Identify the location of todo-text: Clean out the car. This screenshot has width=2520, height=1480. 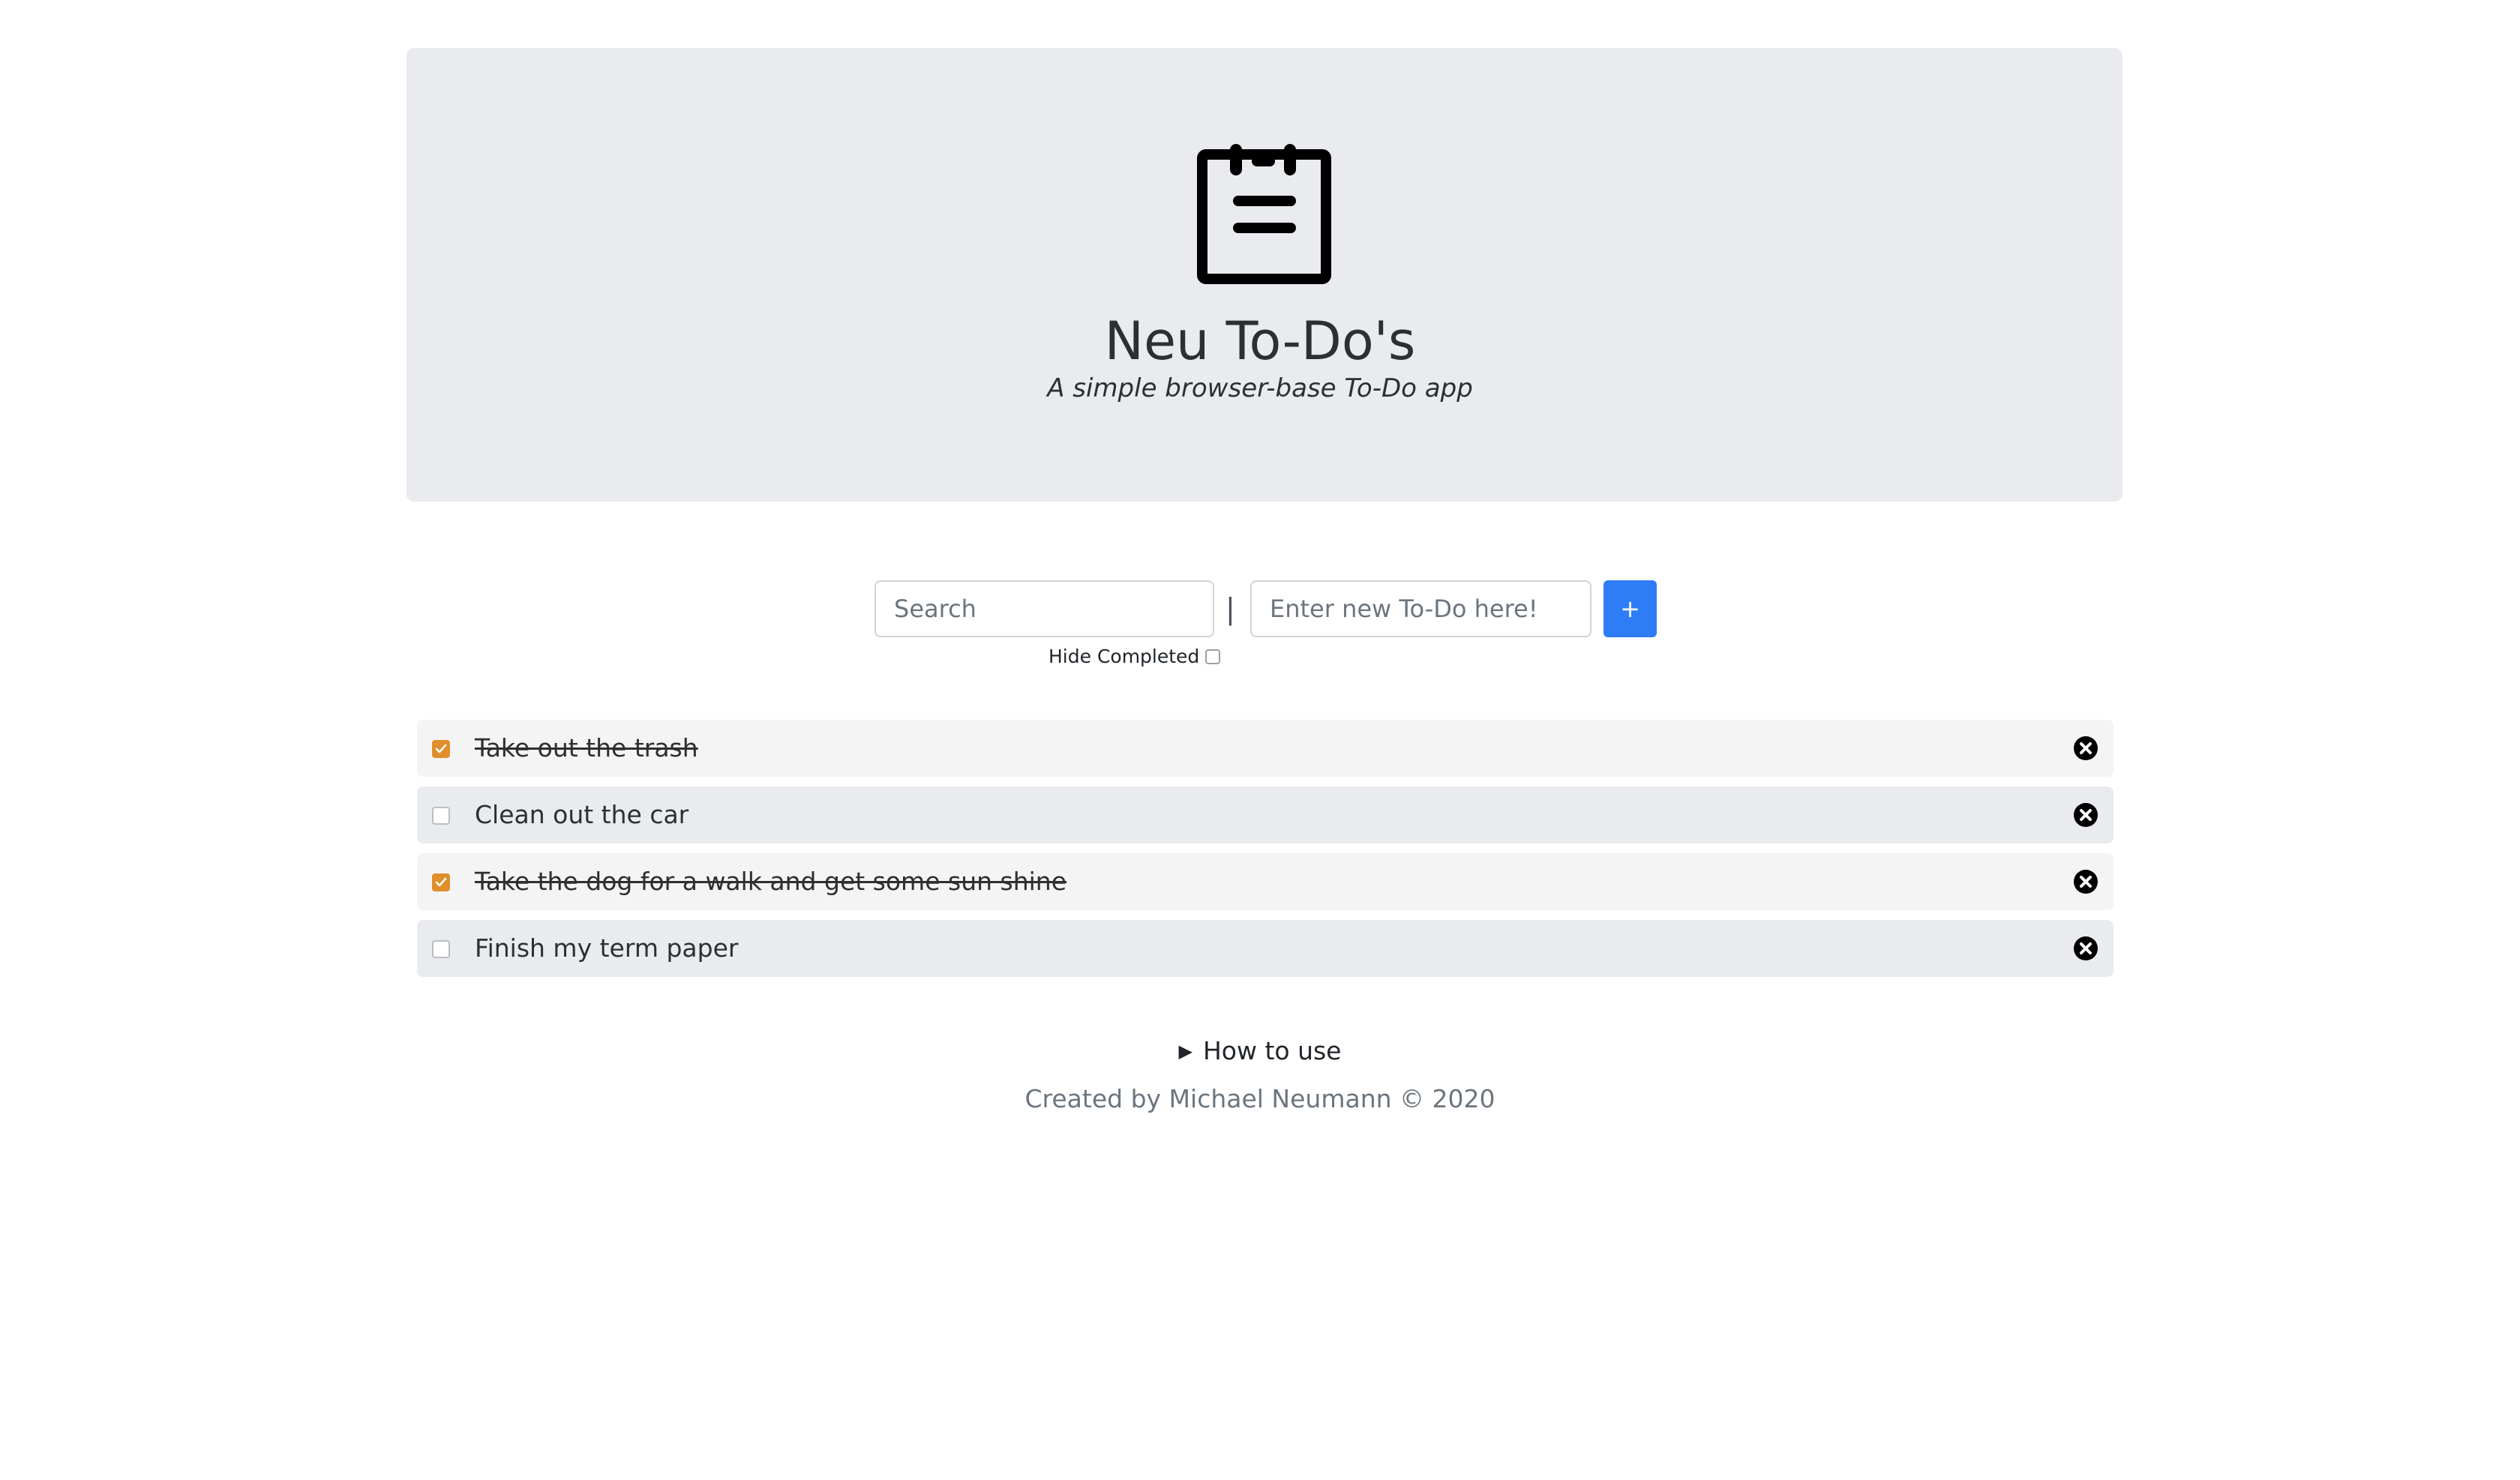
(582, 814).